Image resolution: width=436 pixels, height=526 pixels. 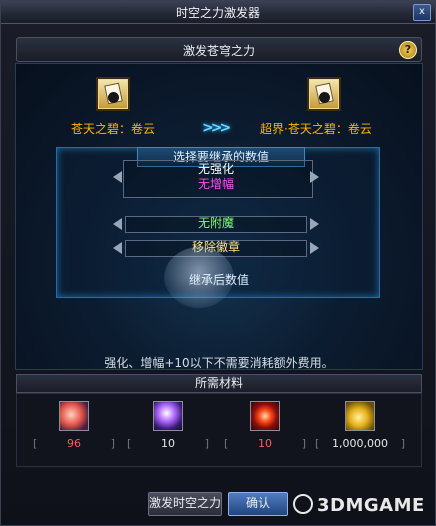 I want to click on materials-header: 所需材料, so click(x=219, y=383).